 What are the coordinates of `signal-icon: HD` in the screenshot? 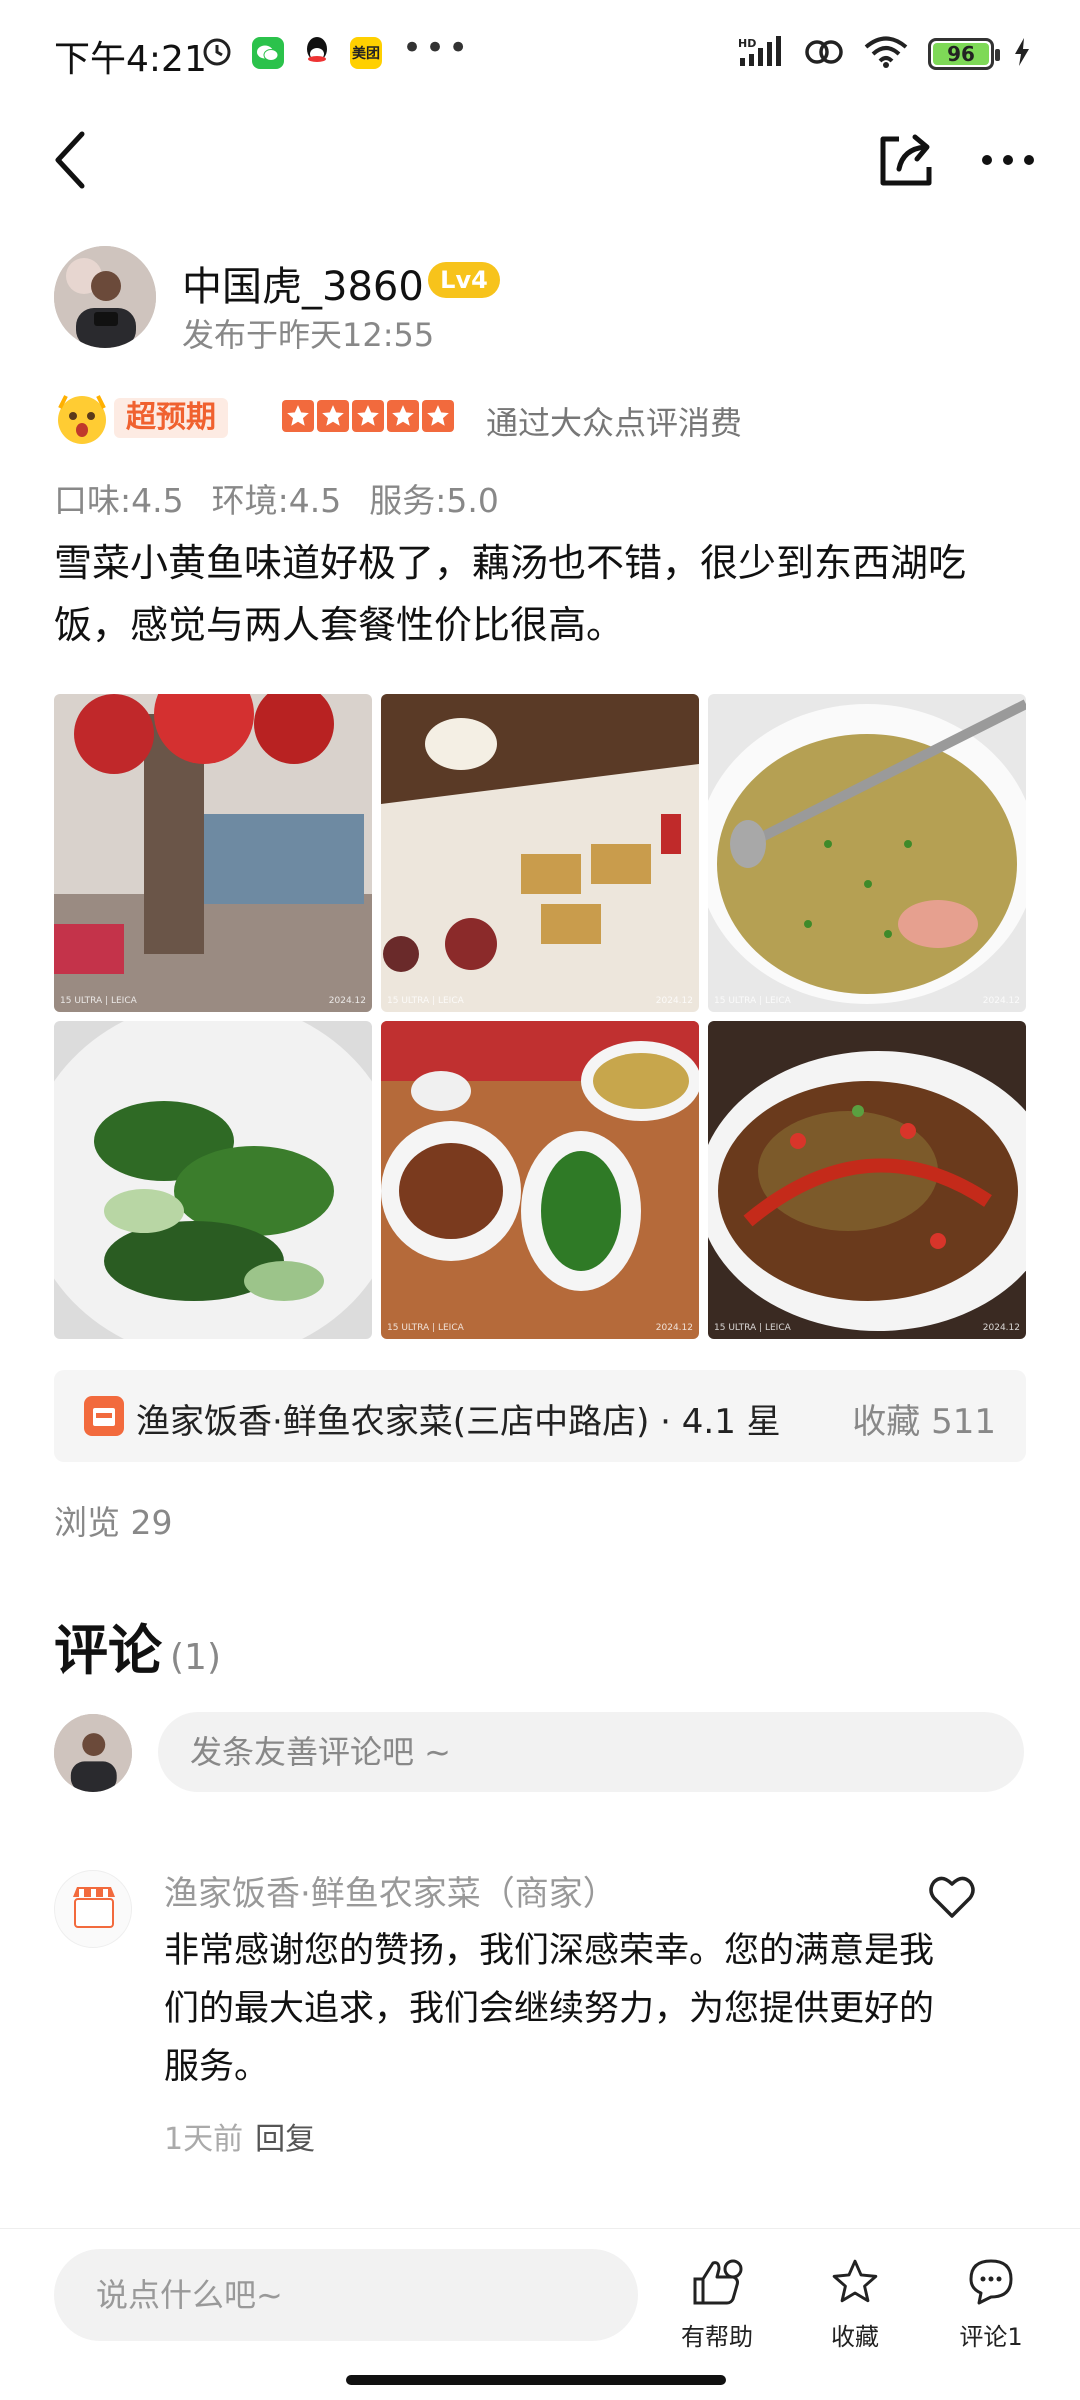 It's located at (761, 54).